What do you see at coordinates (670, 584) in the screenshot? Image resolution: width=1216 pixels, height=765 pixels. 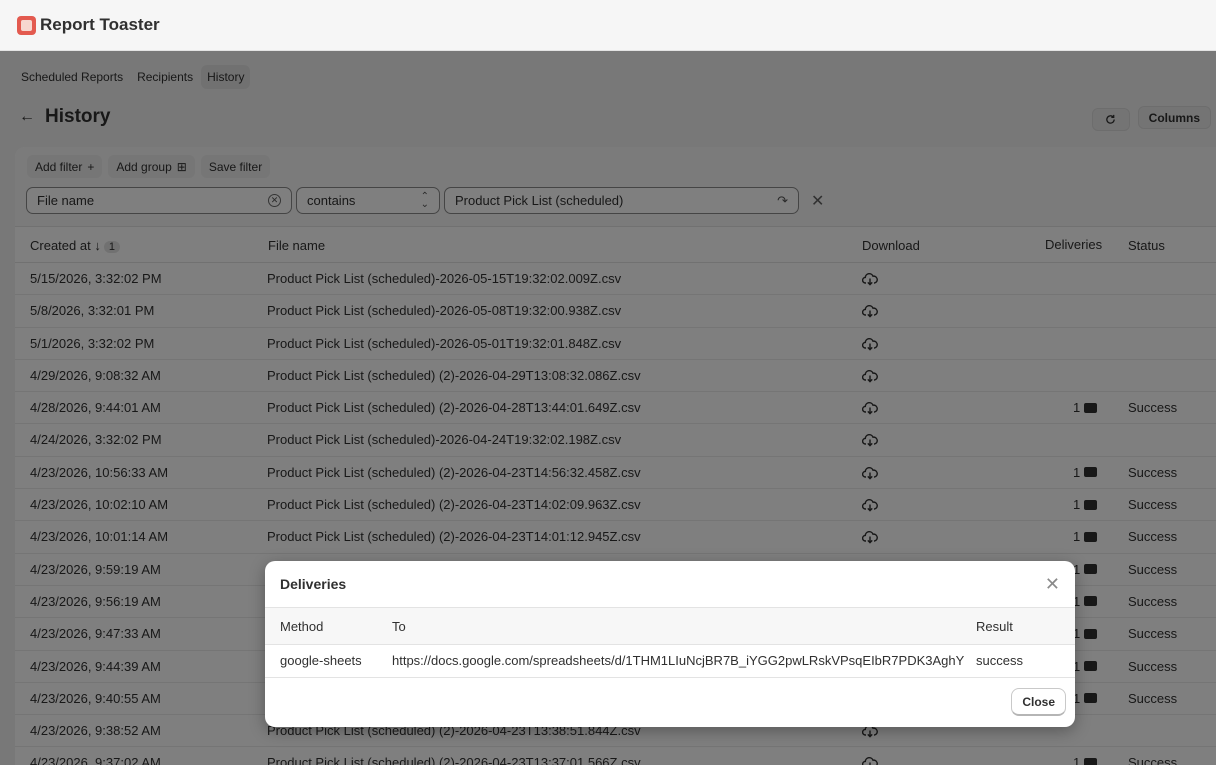 I see `modal-header: Deliveries ✕` at bounding box center [670, 584].